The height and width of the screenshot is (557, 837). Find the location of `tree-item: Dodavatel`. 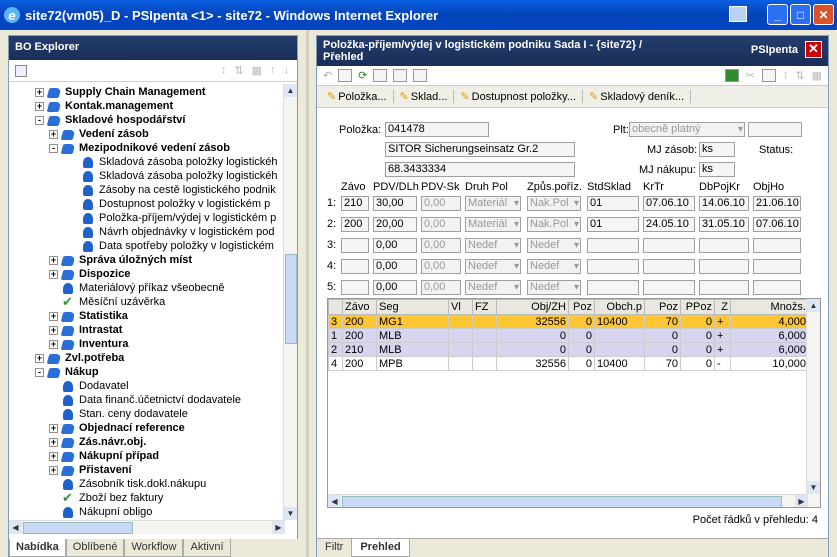

tree-item: Dodavatel is located at coordinates (95, 386).